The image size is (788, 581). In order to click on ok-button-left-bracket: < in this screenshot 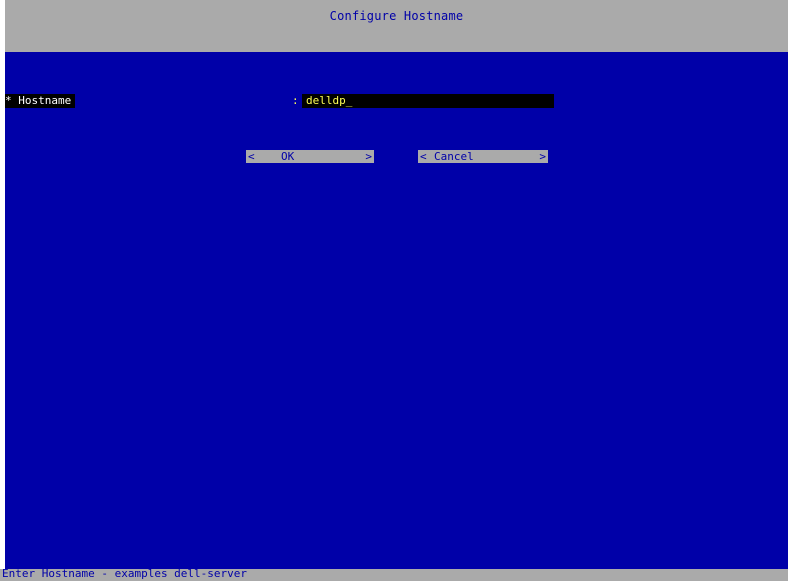, I will do `click(251, 156)`.